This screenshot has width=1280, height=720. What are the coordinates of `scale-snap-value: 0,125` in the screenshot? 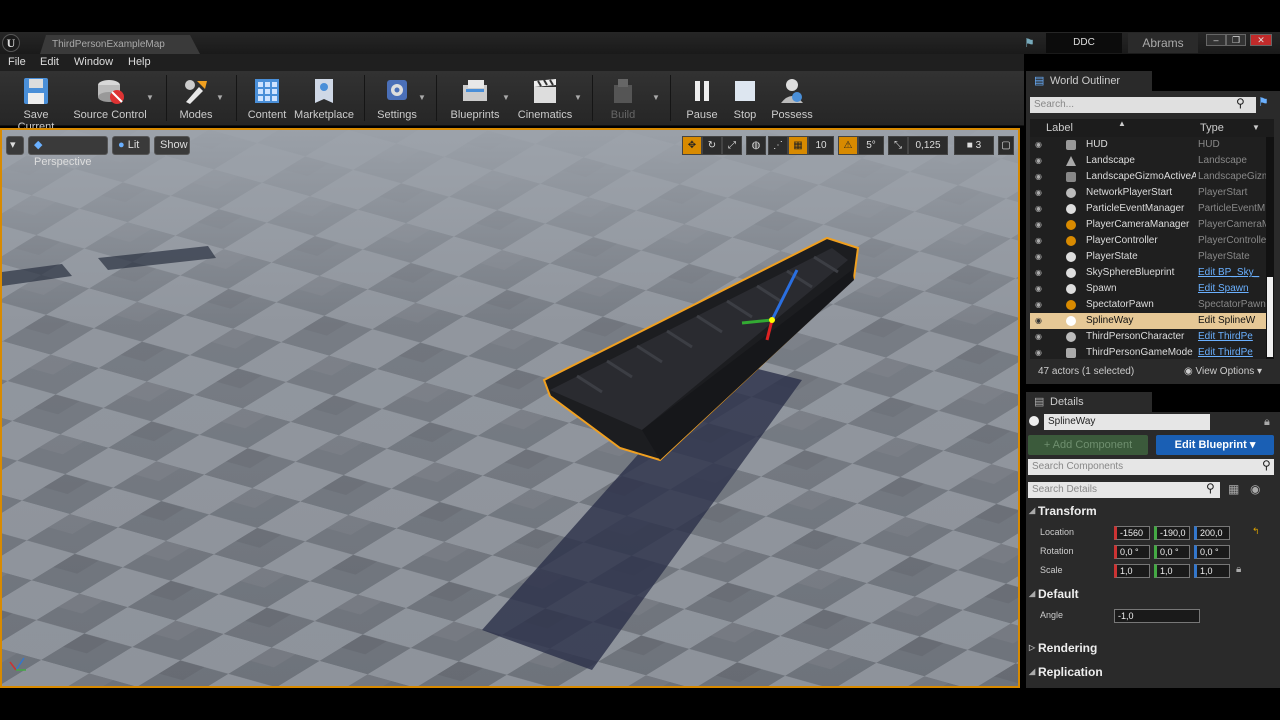 It's located at (928, 145).